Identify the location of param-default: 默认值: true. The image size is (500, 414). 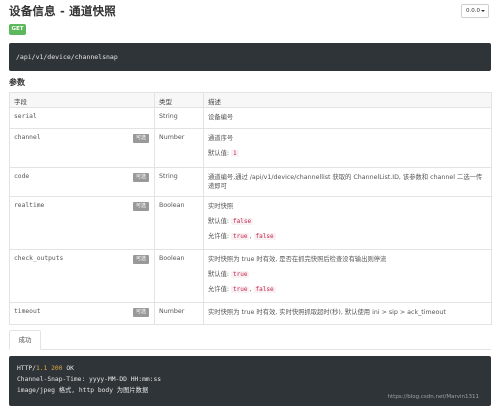
(347, 274).